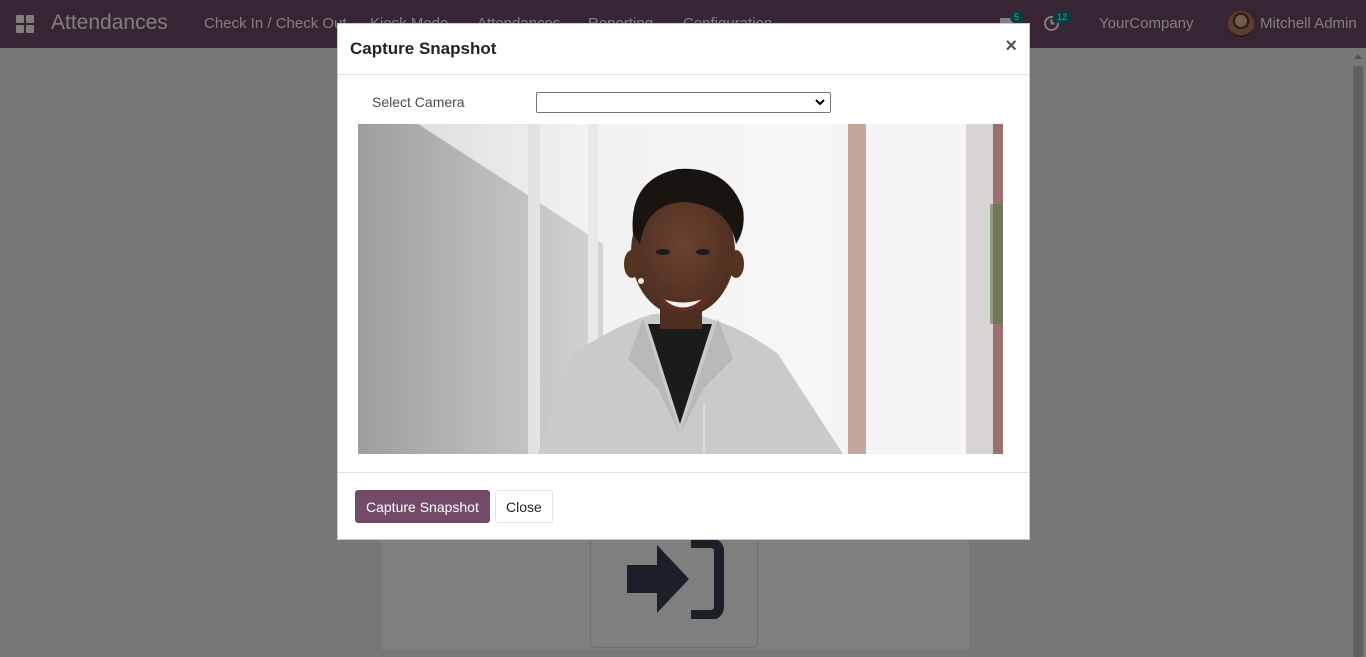  What do you see at coordinates (422, 506) in the screenshot?
I see `capture-snapshot-button: Capture Snapshot` at bounding box center [422, 506].